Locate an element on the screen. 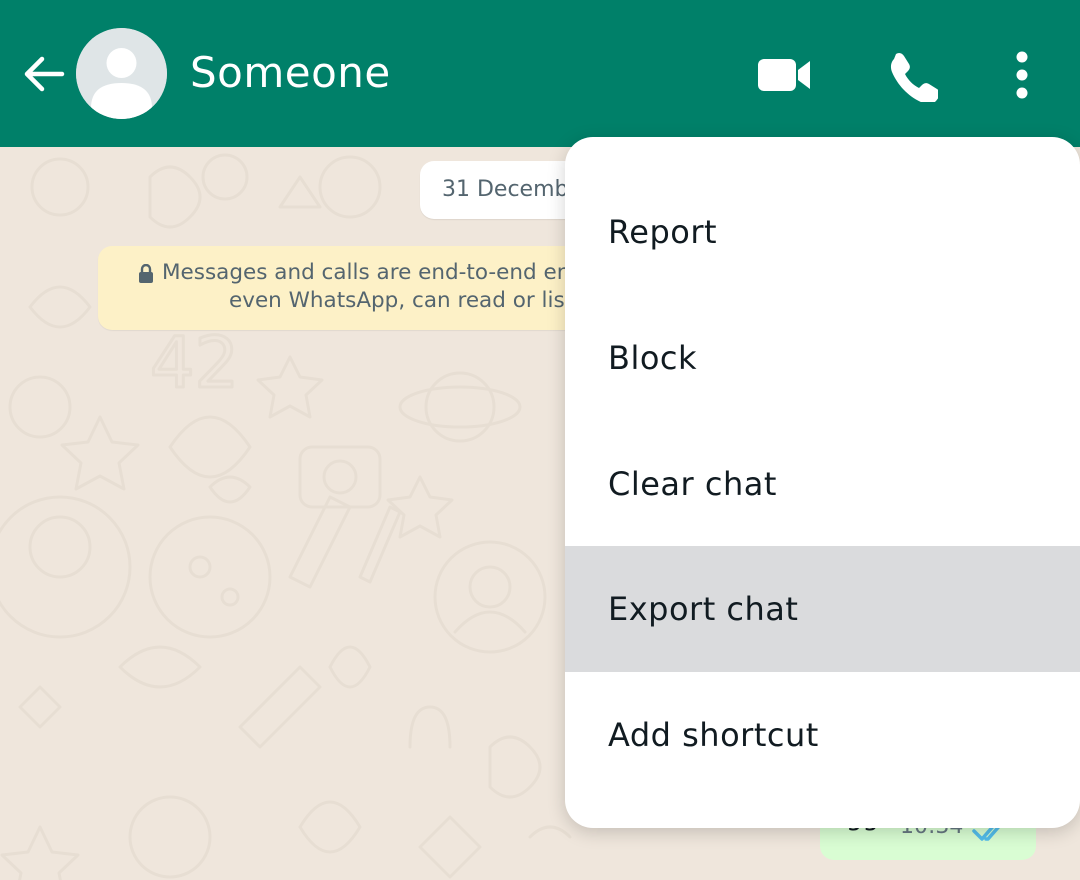 This screenshot has width=1080, height=880. video-call-icon is located at coordinates (784, 75).